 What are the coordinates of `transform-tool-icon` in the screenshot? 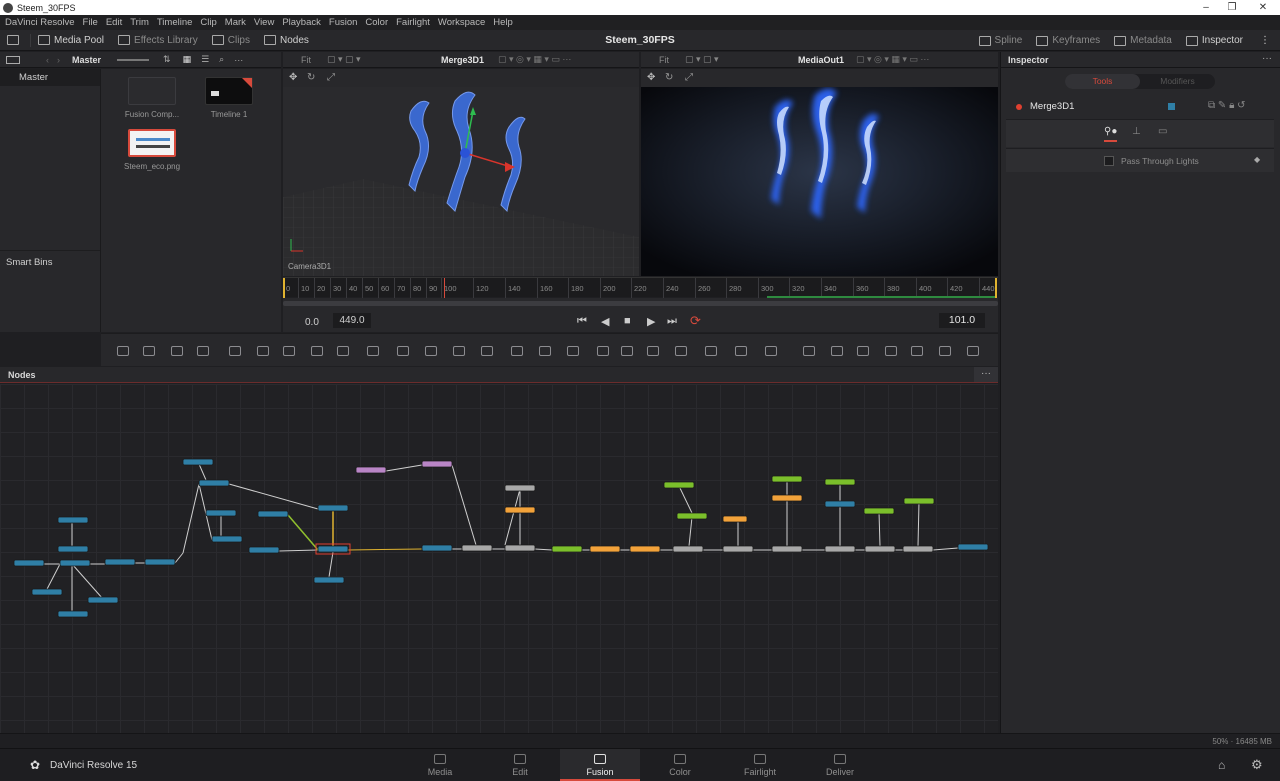 It's located at (373, 351).